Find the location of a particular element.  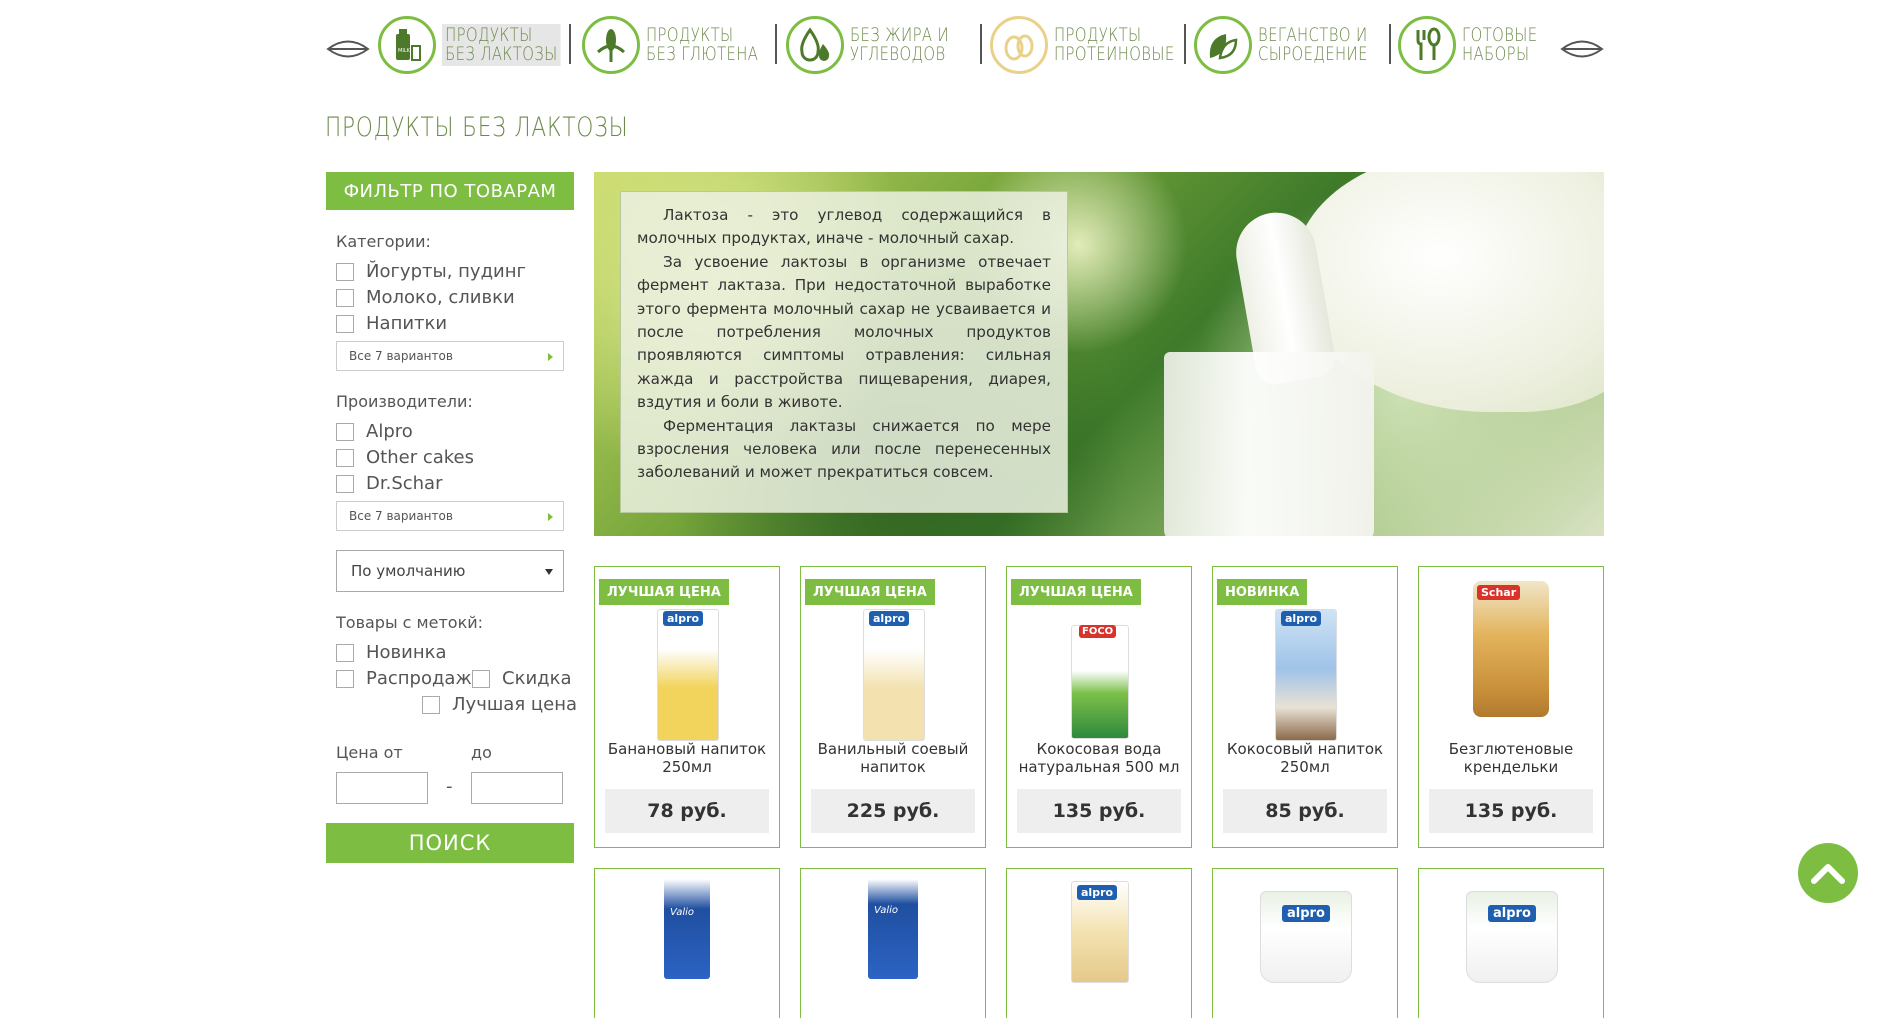

nav-cat-label: Продукты без глютена is located at coordinates (702, 44).